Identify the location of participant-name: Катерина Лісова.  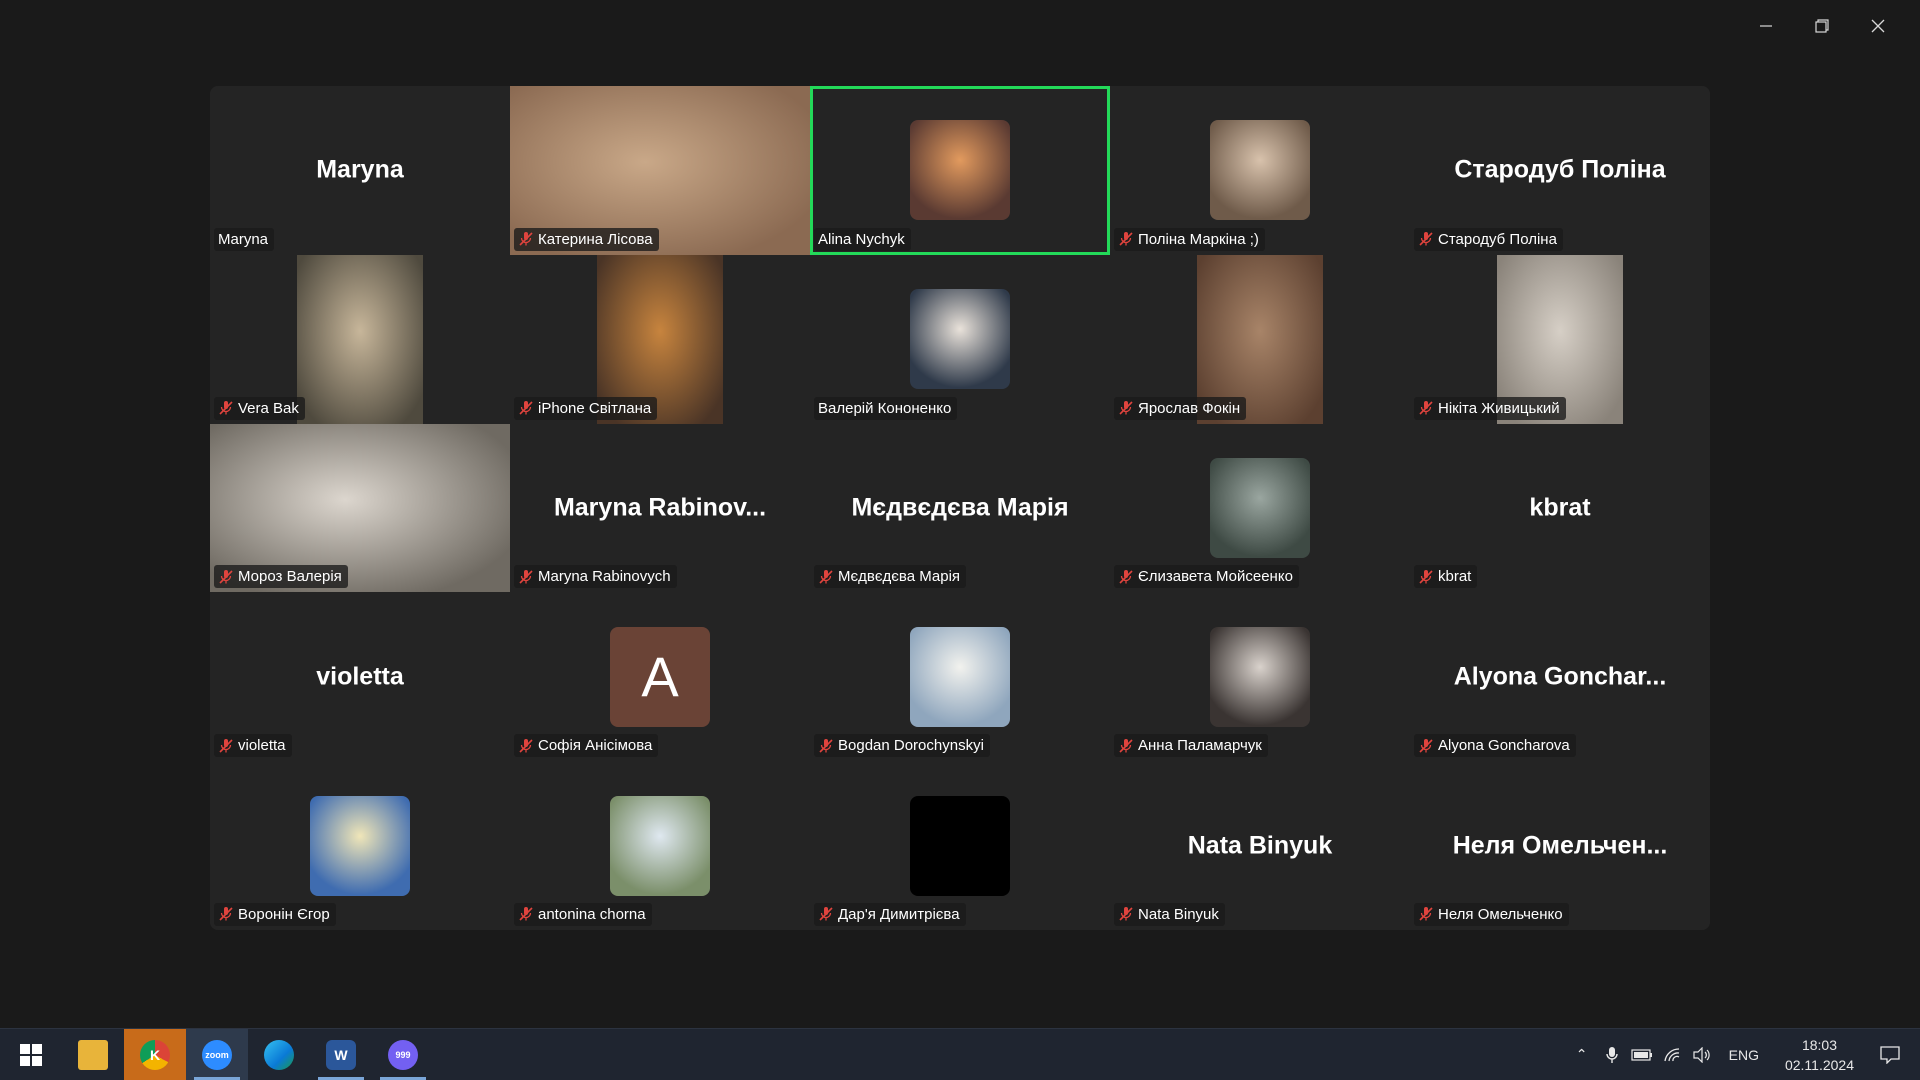
(595, 239).